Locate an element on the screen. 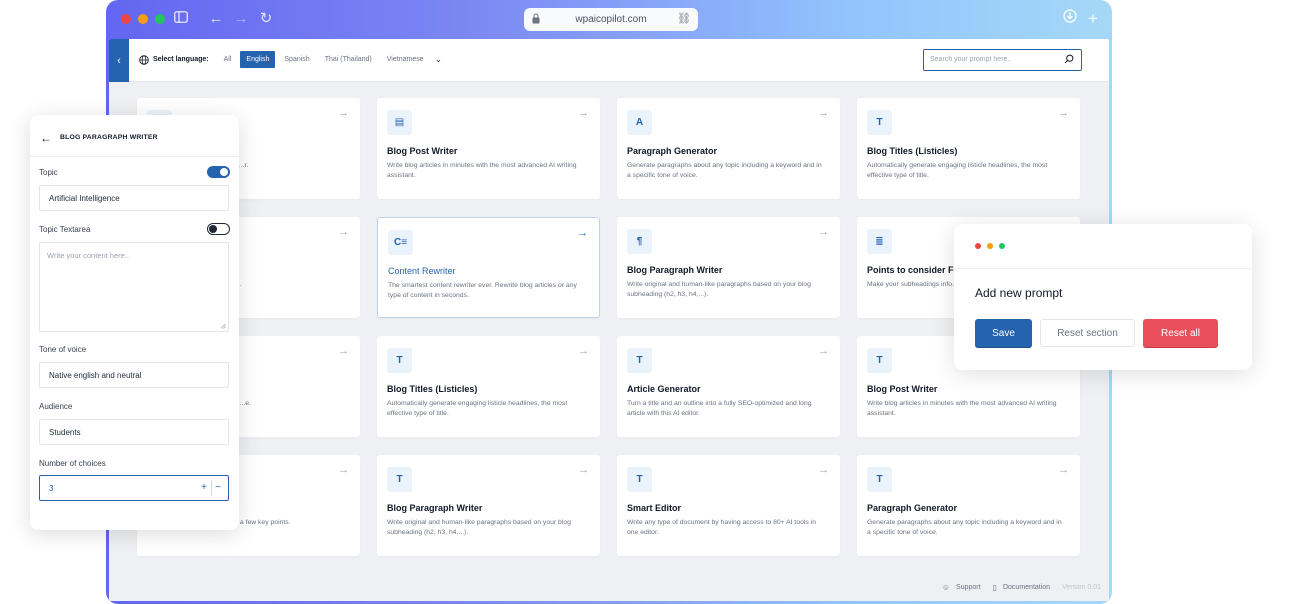 The height and width of the screenshot is (604, 1290). topic-toggle is located at coordinates (218, 172).